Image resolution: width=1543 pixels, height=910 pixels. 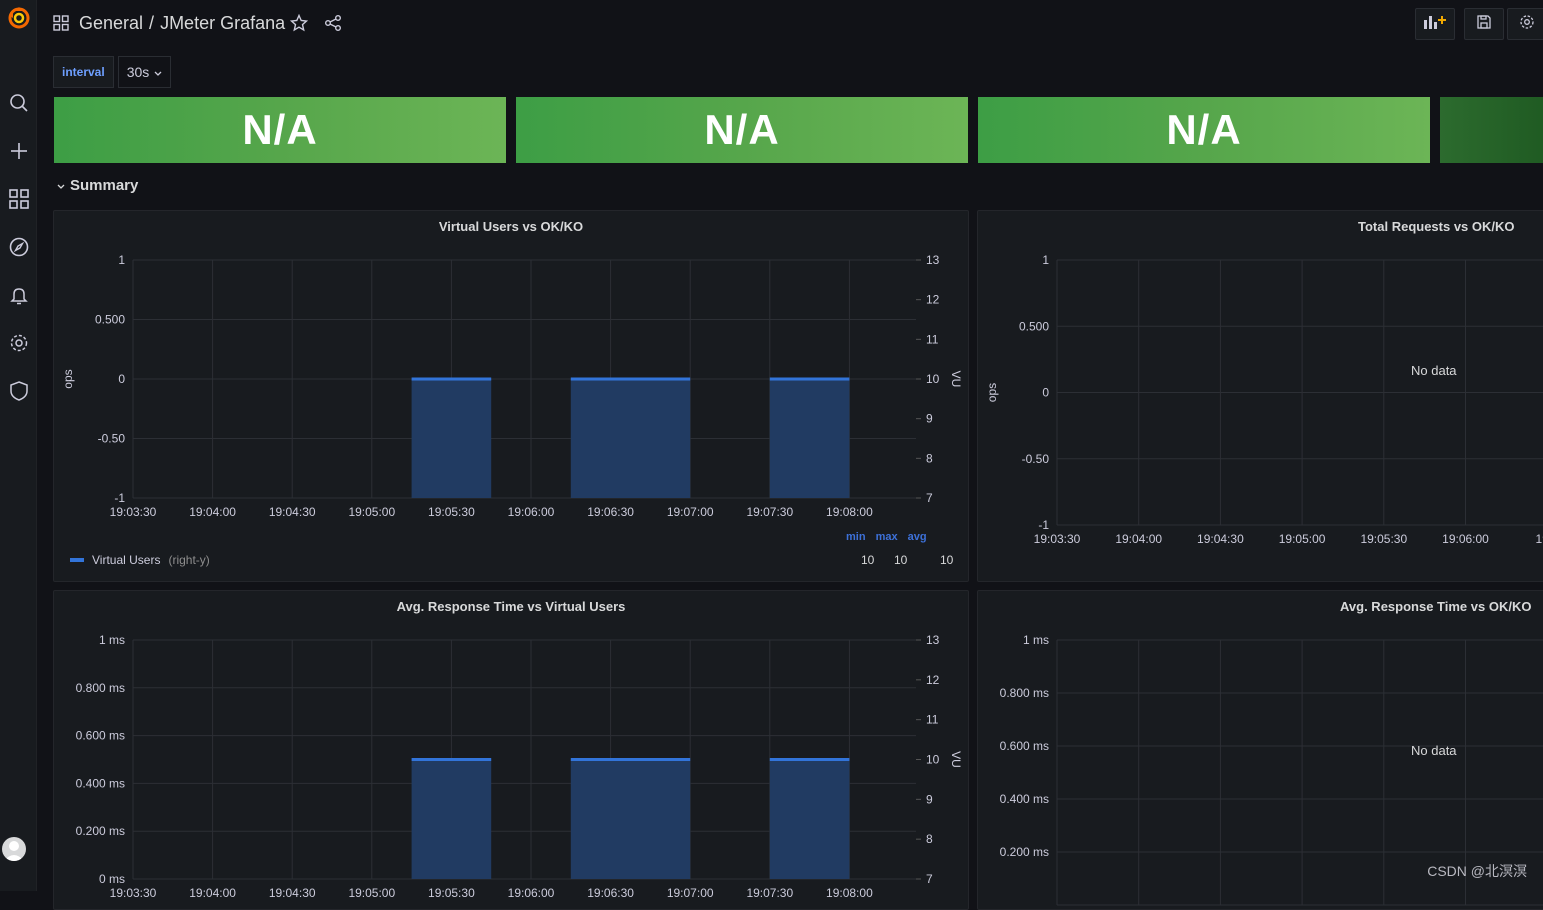 What do you see at coordinates (100, 783) in the screenshot?
I see `y-tick-label-left: 0.400 ms` at bounding box center [100, 783].